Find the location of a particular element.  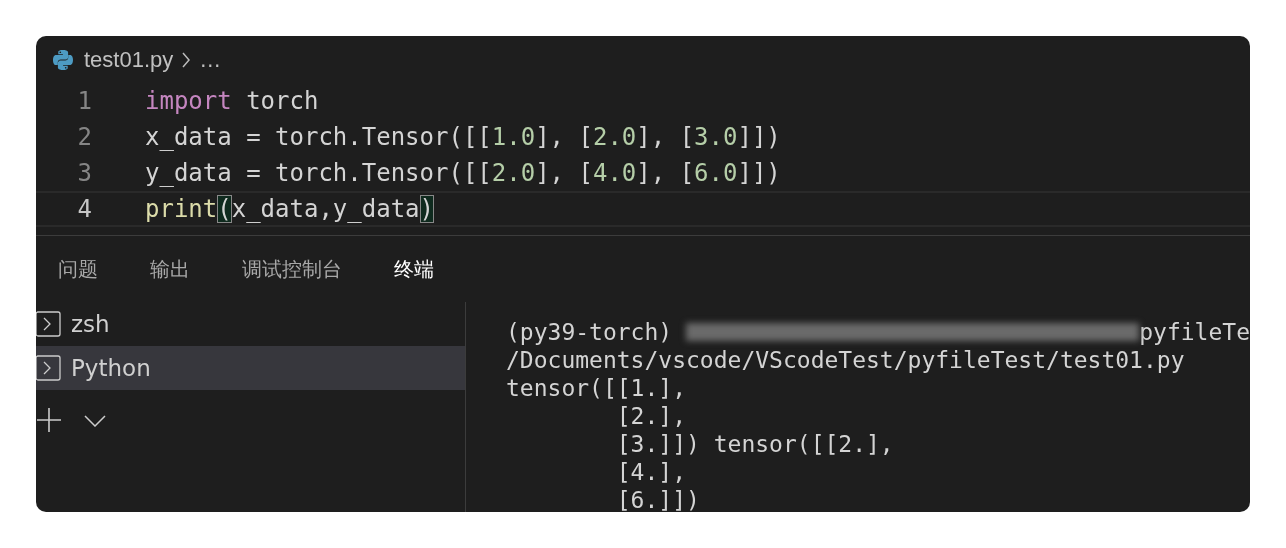

terminal-output-text: [6.]]) is located at coordinates (657, 499).